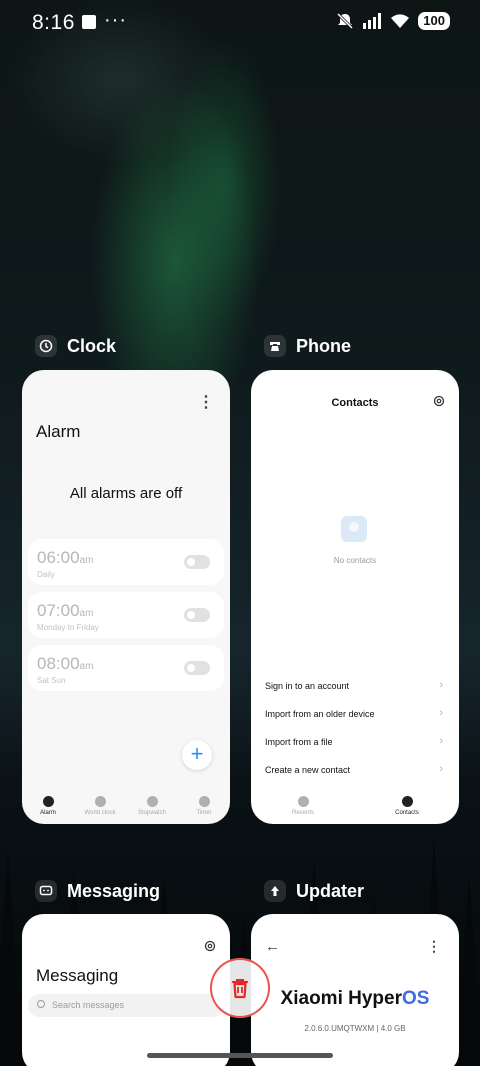 The width and height of the screenshot is (480, 1066). What do you see at coordinates (46, 574) in the screenshot?
I see `alarm-repeat: Daily` at bounding box center [46, 574].